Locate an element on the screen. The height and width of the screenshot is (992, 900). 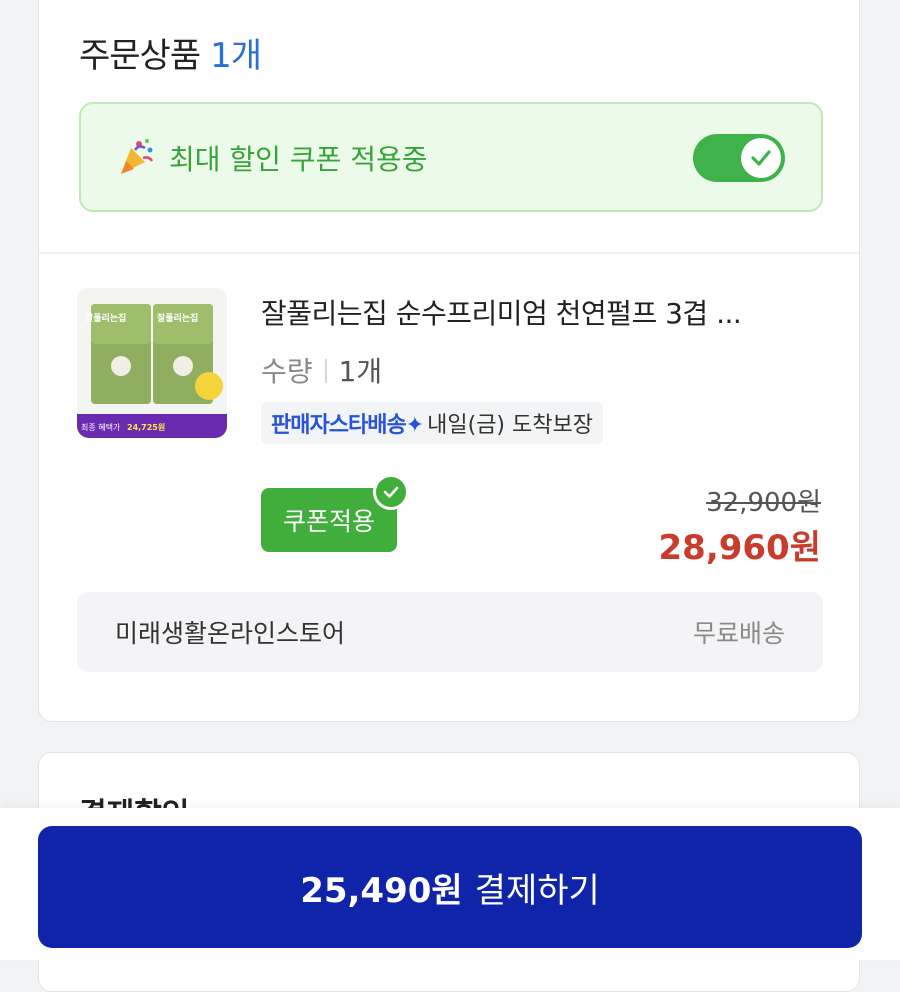
pay-amount: 25,490원 is located at coordinates (381, 890).